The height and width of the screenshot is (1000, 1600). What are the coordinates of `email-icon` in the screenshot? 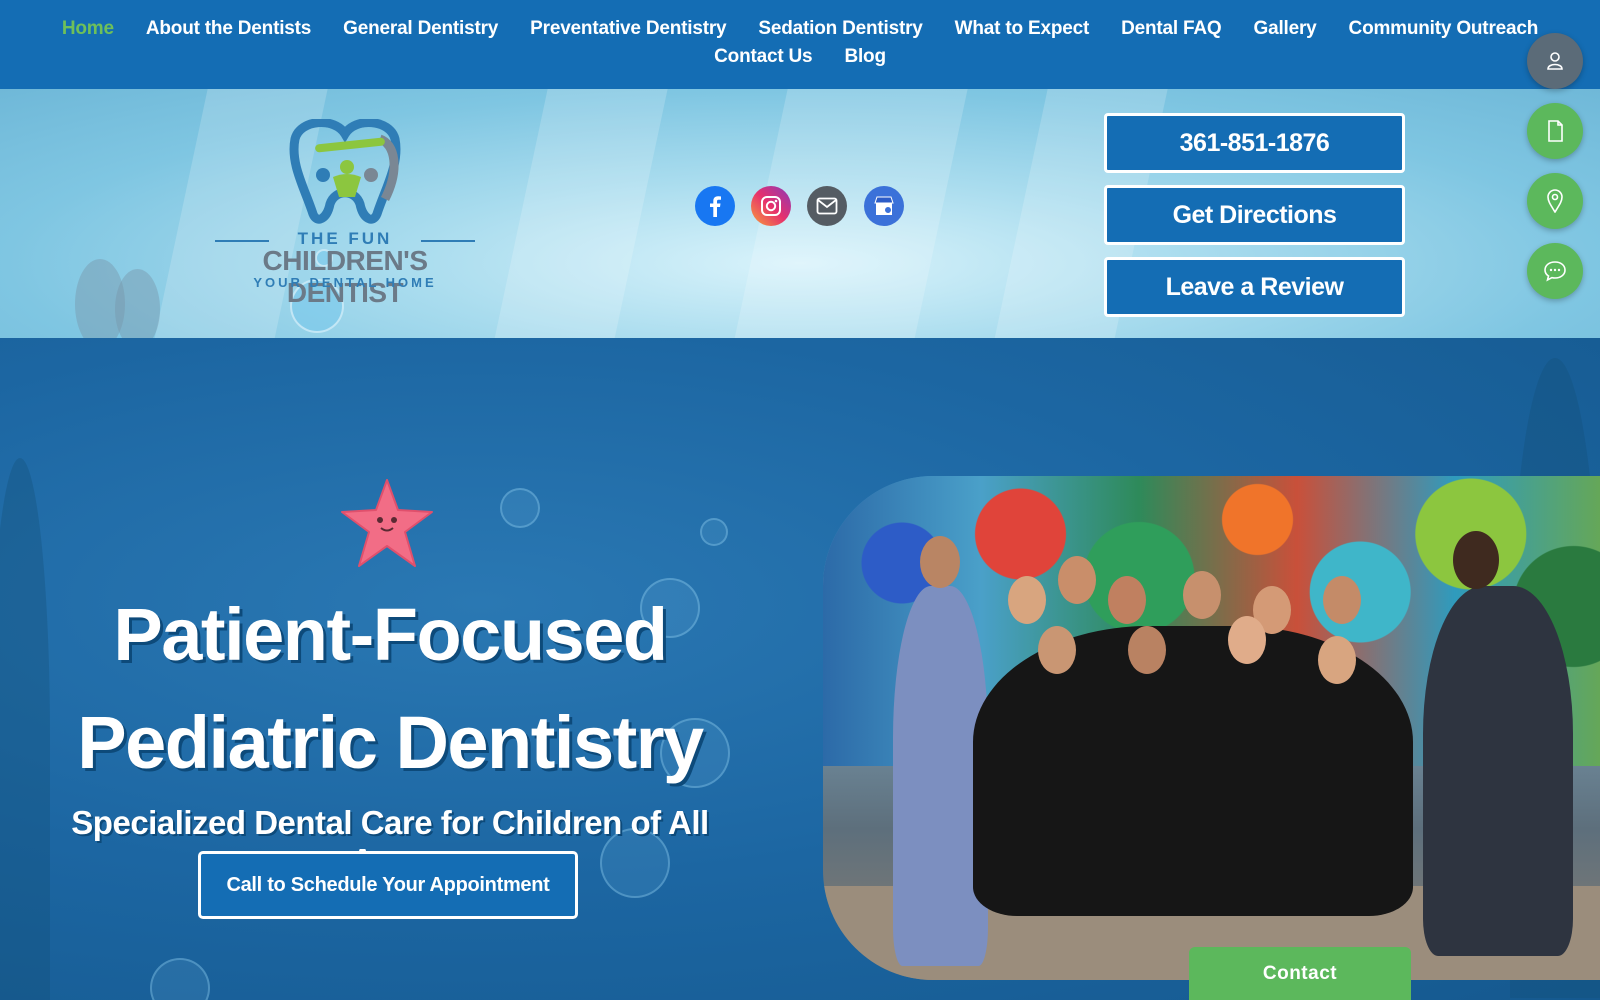 It's located at (827, 206).